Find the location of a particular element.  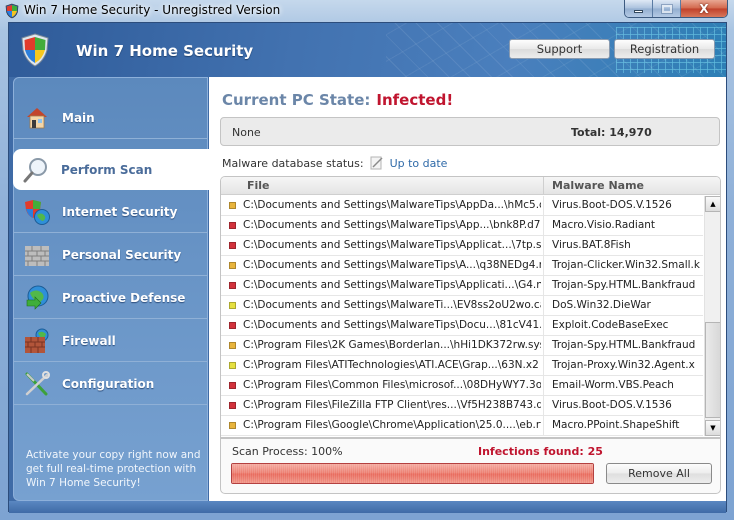

minimize-button is located at coordinates (639, 8).